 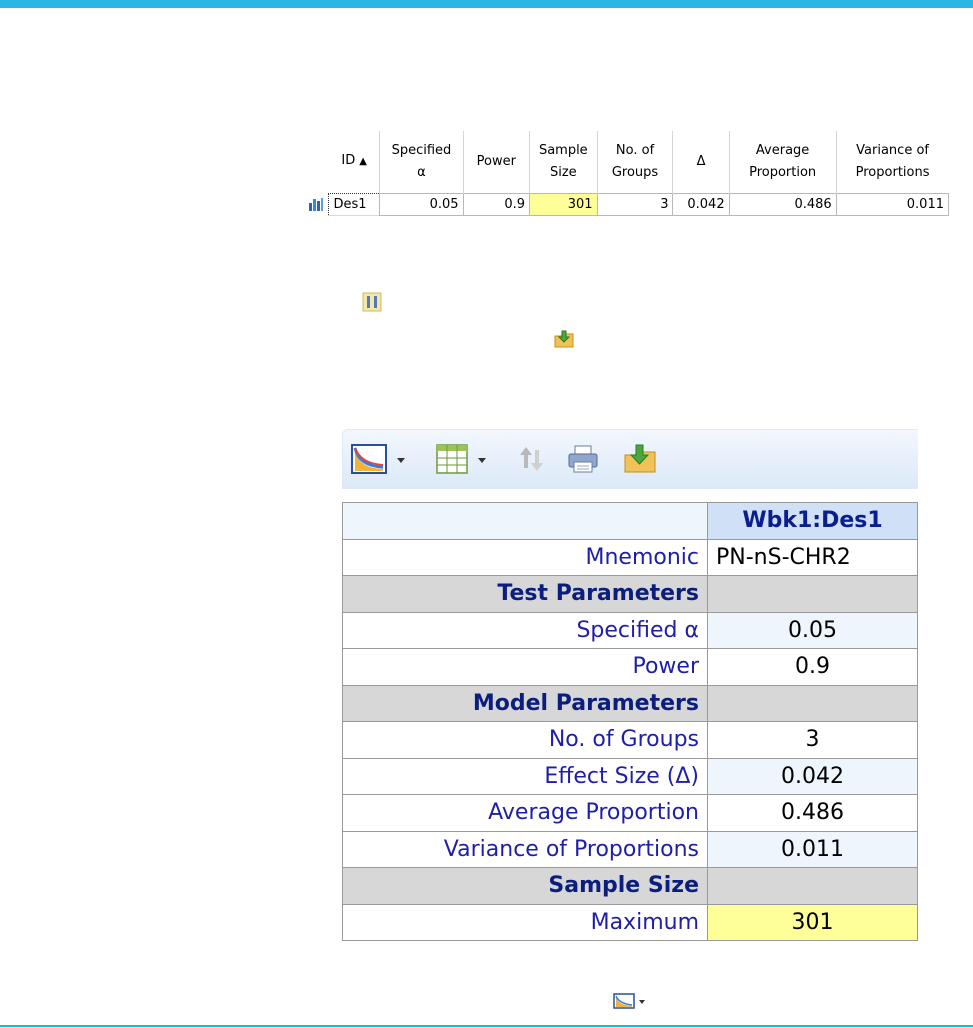 I want to click on section-header: Test Parameters, so click(x=630, y=594).